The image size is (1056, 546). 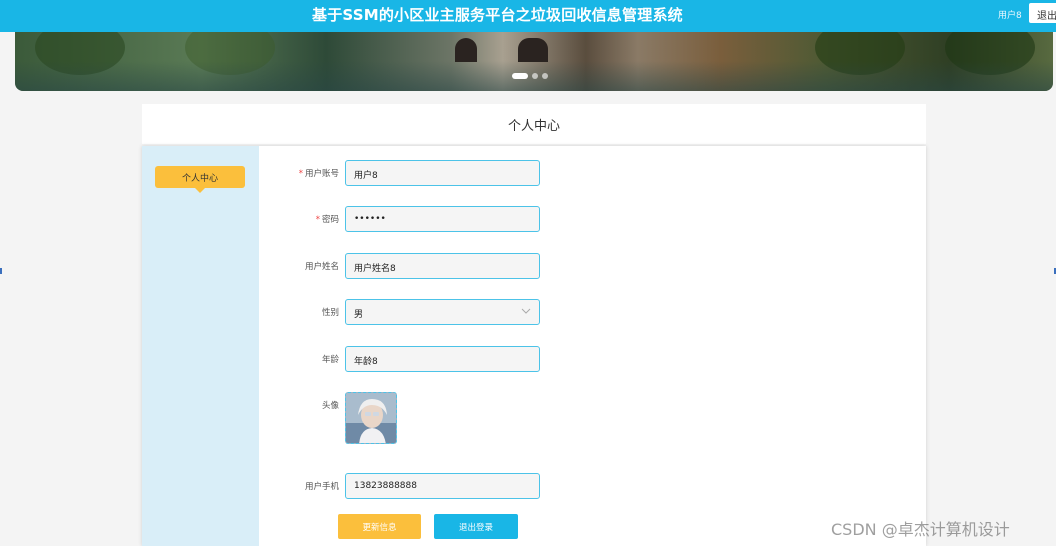 I want to click on banner-carousel, so click(x=534, y=60).